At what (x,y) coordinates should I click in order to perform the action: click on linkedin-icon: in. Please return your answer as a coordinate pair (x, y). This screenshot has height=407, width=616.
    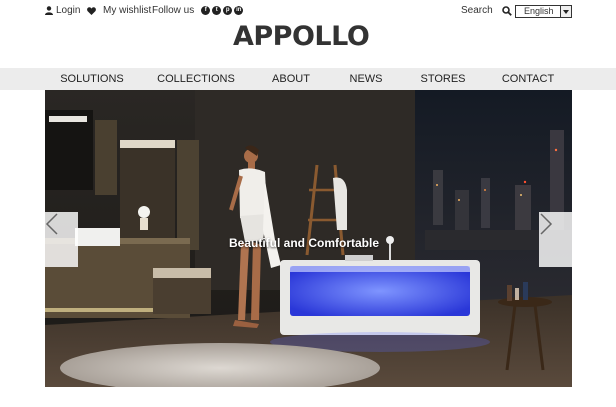
    Looking at the image, I should click on (239, 10).